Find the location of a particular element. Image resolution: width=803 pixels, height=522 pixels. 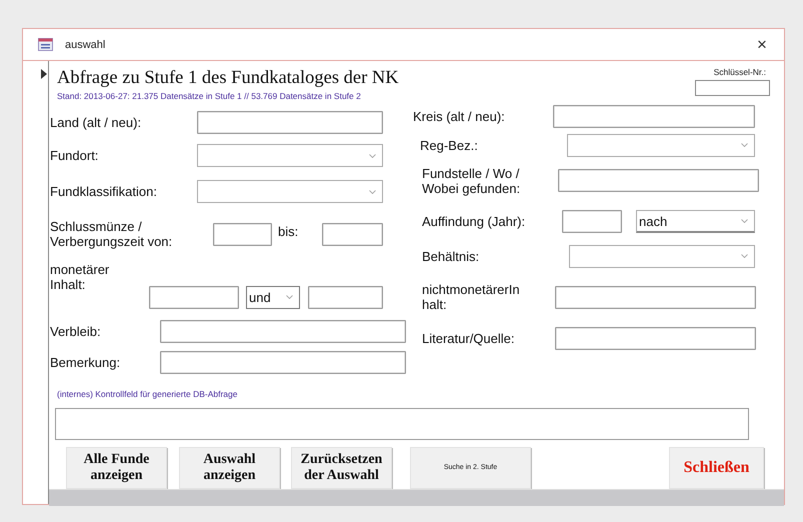

field-label: Behältnis: is located at coordinates (450, 256).